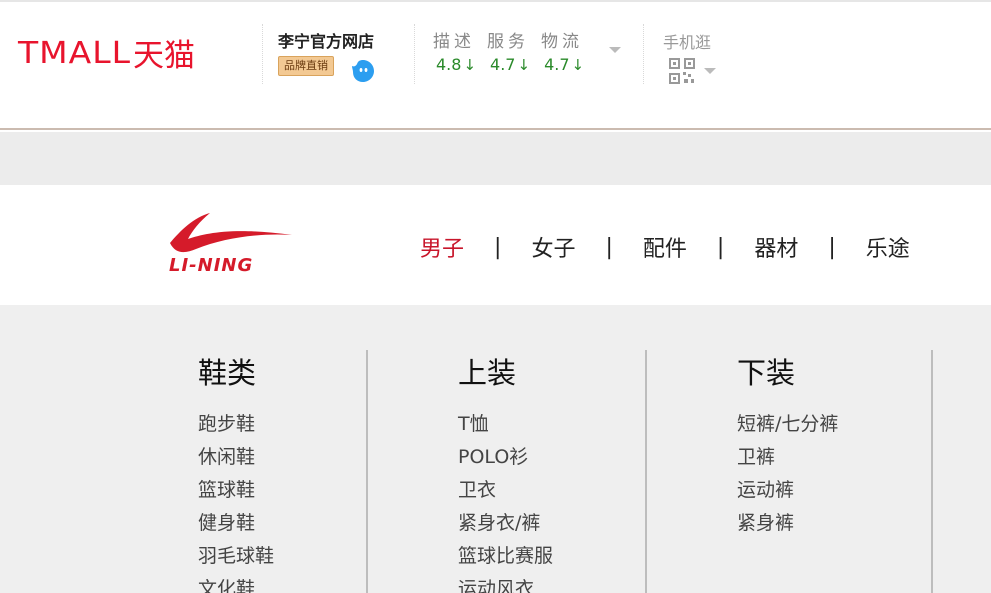 The image size is (991, 593). What do you see at coordinates (236, 556) in the screenshot?
I see `category-link: 羽毛球鞋` at bounding box center [236, 556].